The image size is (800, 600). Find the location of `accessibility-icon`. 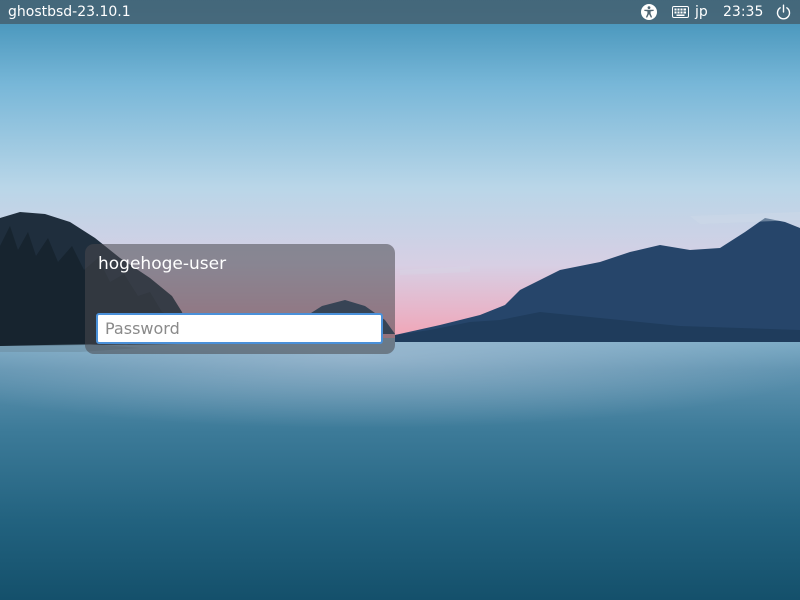

accessibility-icon is located at coordinates (649, 12).